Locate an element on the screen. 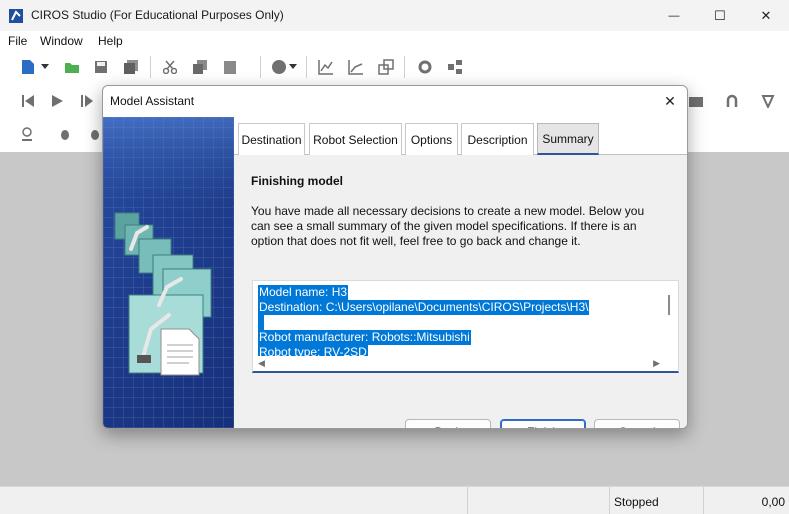 The image size is (789, 514). maximize-button: ☐ is located at coordinates (720, 15).